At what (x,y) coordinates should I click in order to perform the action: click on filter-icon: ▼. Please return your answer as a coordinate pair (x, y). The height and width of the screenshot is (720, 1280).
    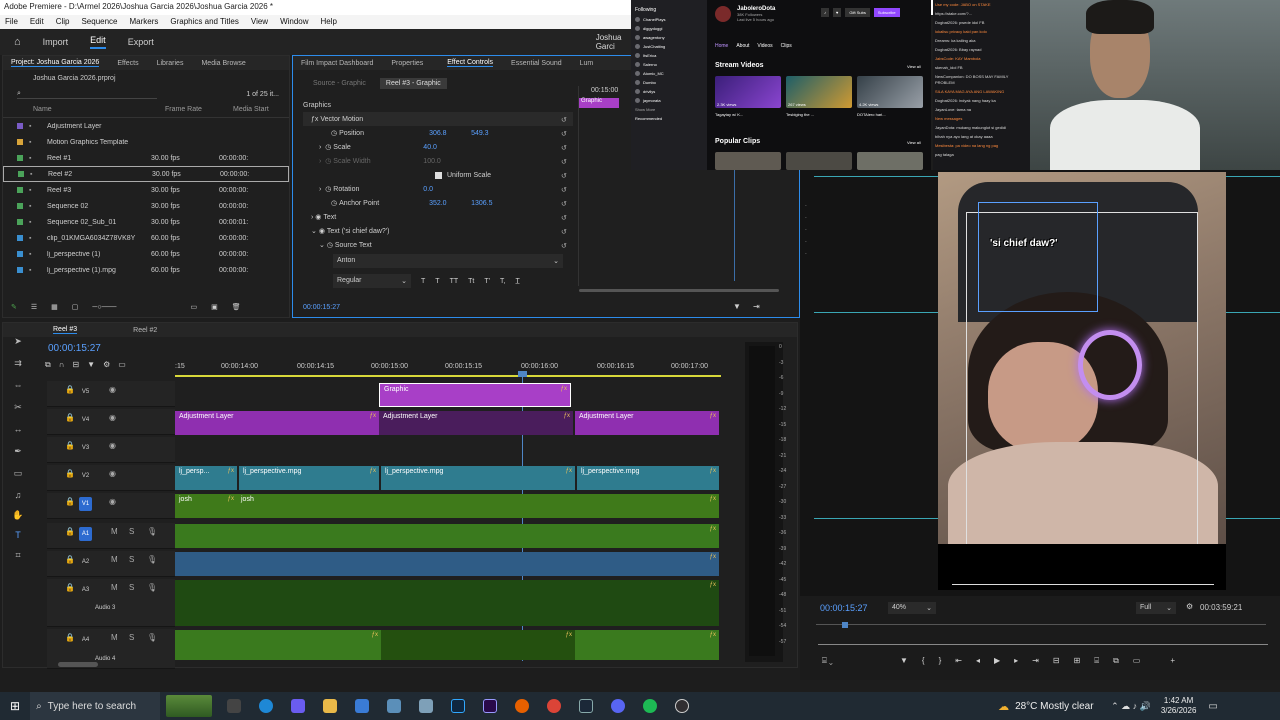
    Looking at the image, I should click on (737, 306).